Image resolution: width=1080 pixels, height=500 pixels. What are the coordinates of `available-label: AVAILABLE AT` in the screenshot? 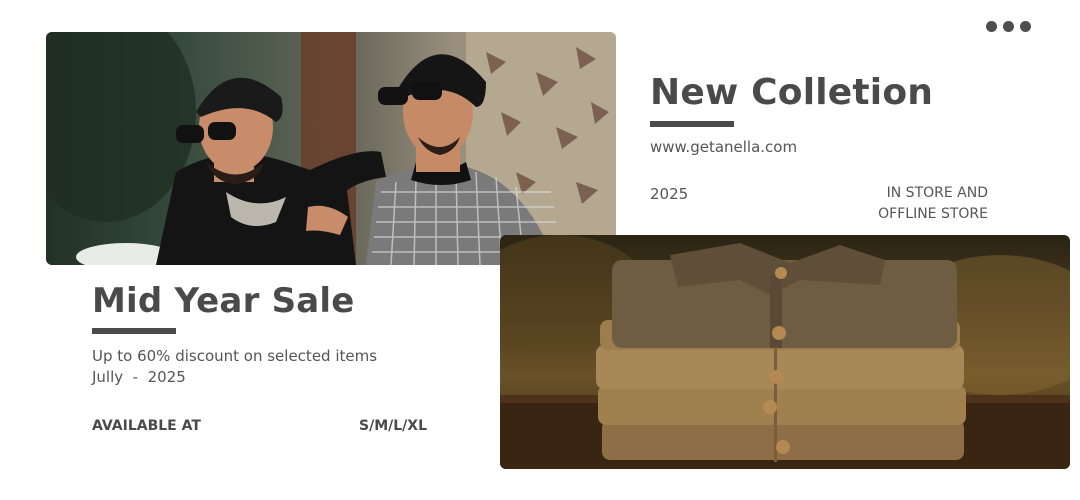 It's located at (146, 426).